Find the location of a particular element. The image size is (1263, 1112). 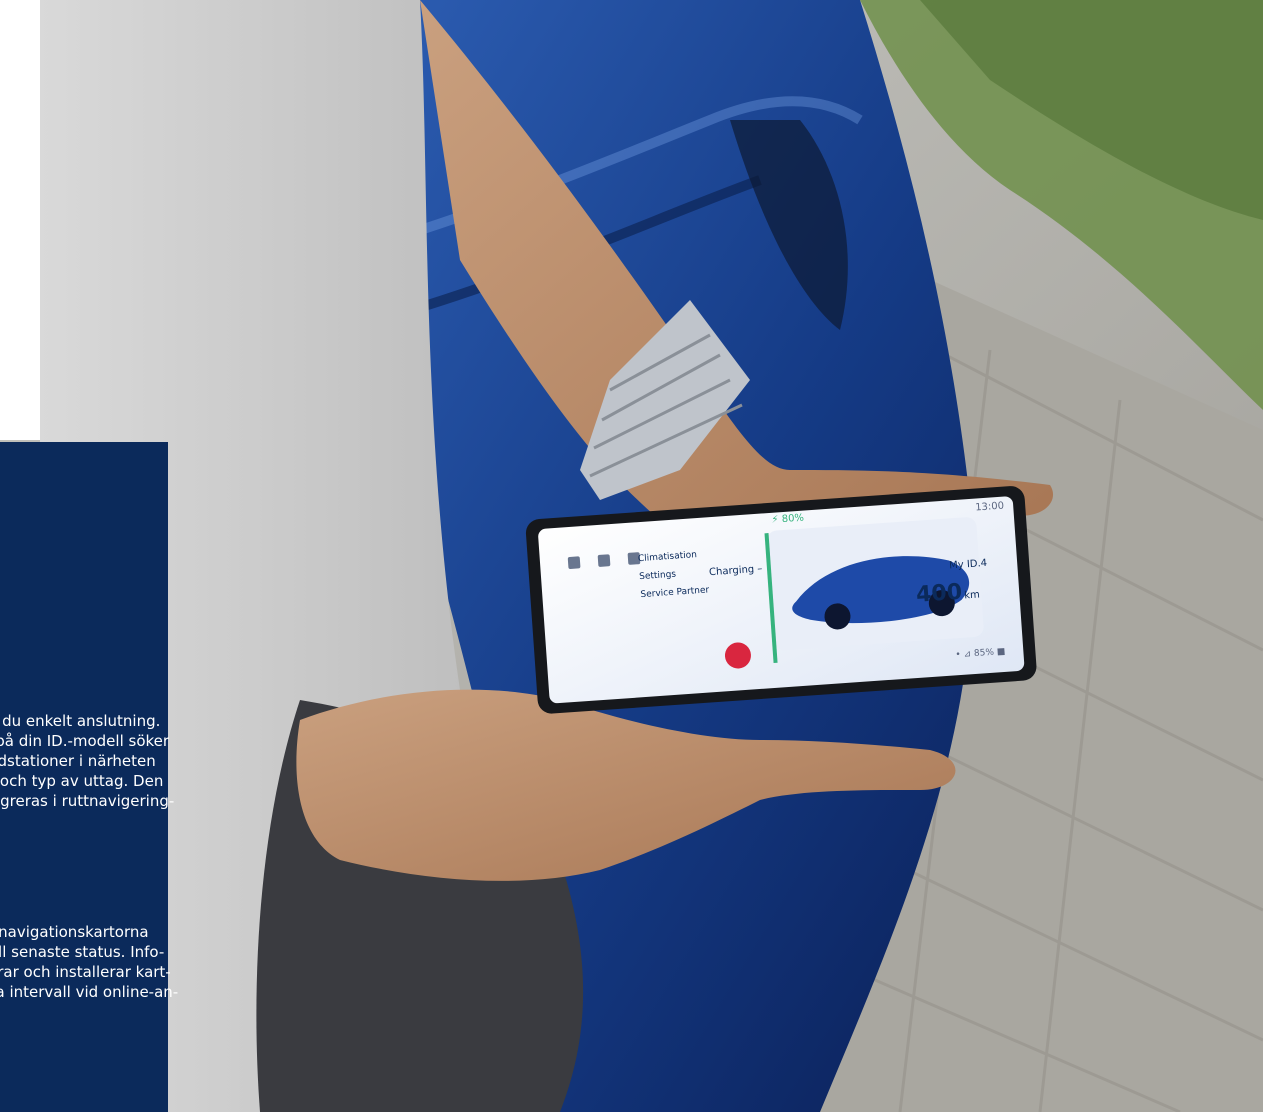

text-line: n på din ID.-modell söker is located at coordinates (85, 741).